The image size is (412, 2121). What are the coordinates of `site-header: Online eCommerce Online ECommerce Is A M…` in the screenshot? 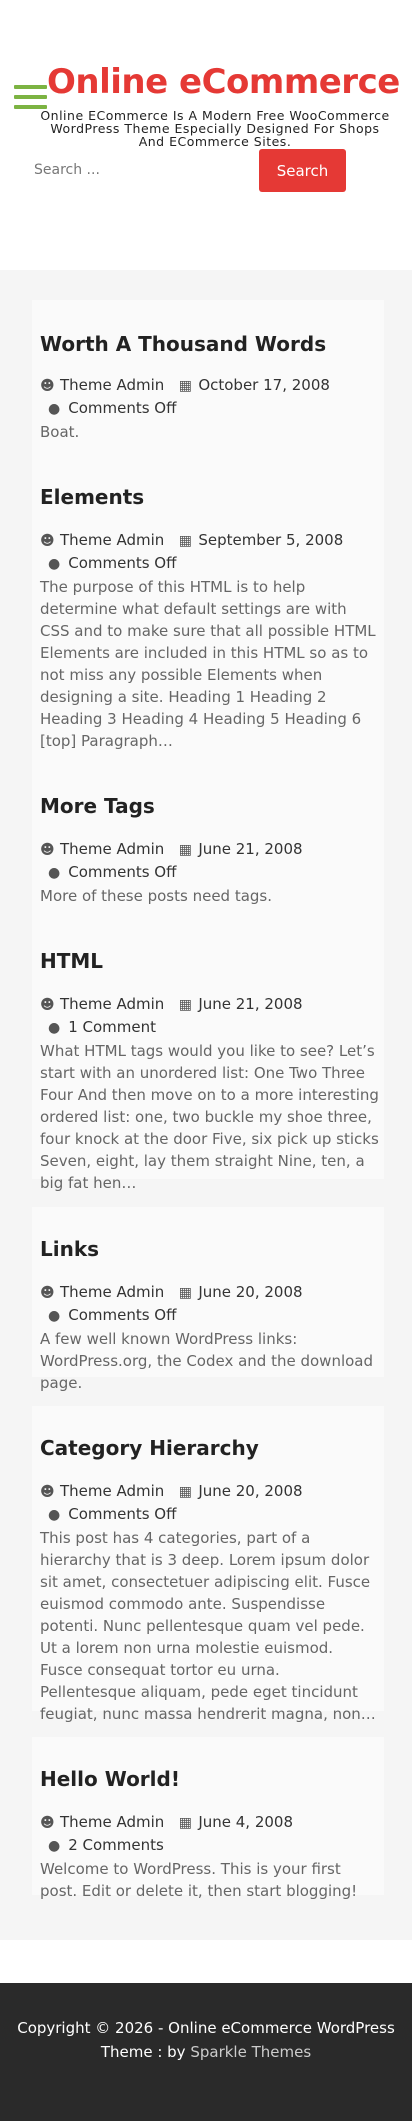 It's located at (206, 135).